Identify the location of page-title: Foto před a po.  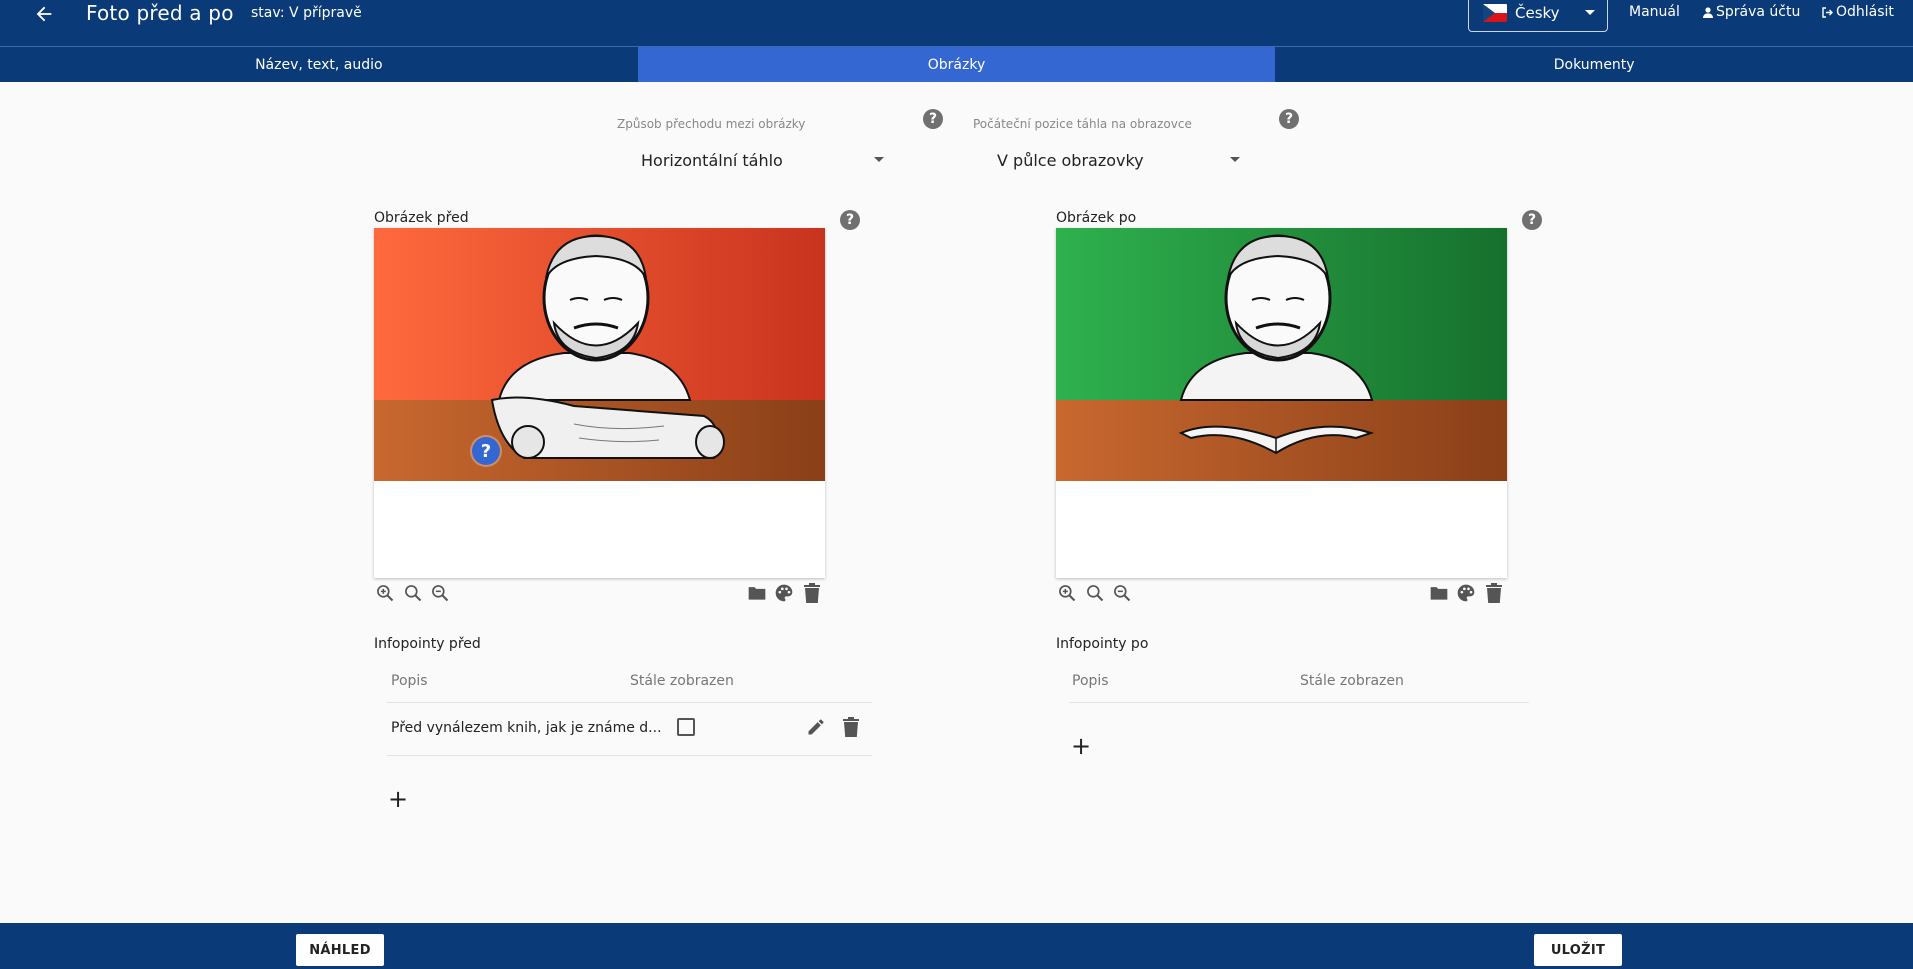
(160, 13).